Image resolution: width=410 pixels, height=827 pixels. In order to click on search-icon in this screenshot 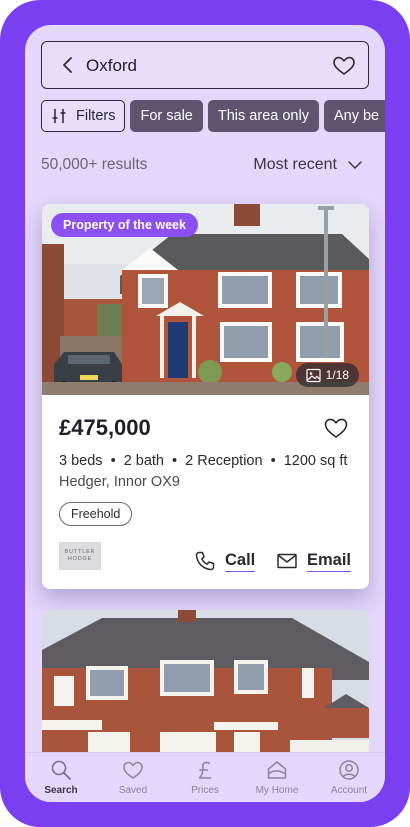, I will do `click(61, 770)`.